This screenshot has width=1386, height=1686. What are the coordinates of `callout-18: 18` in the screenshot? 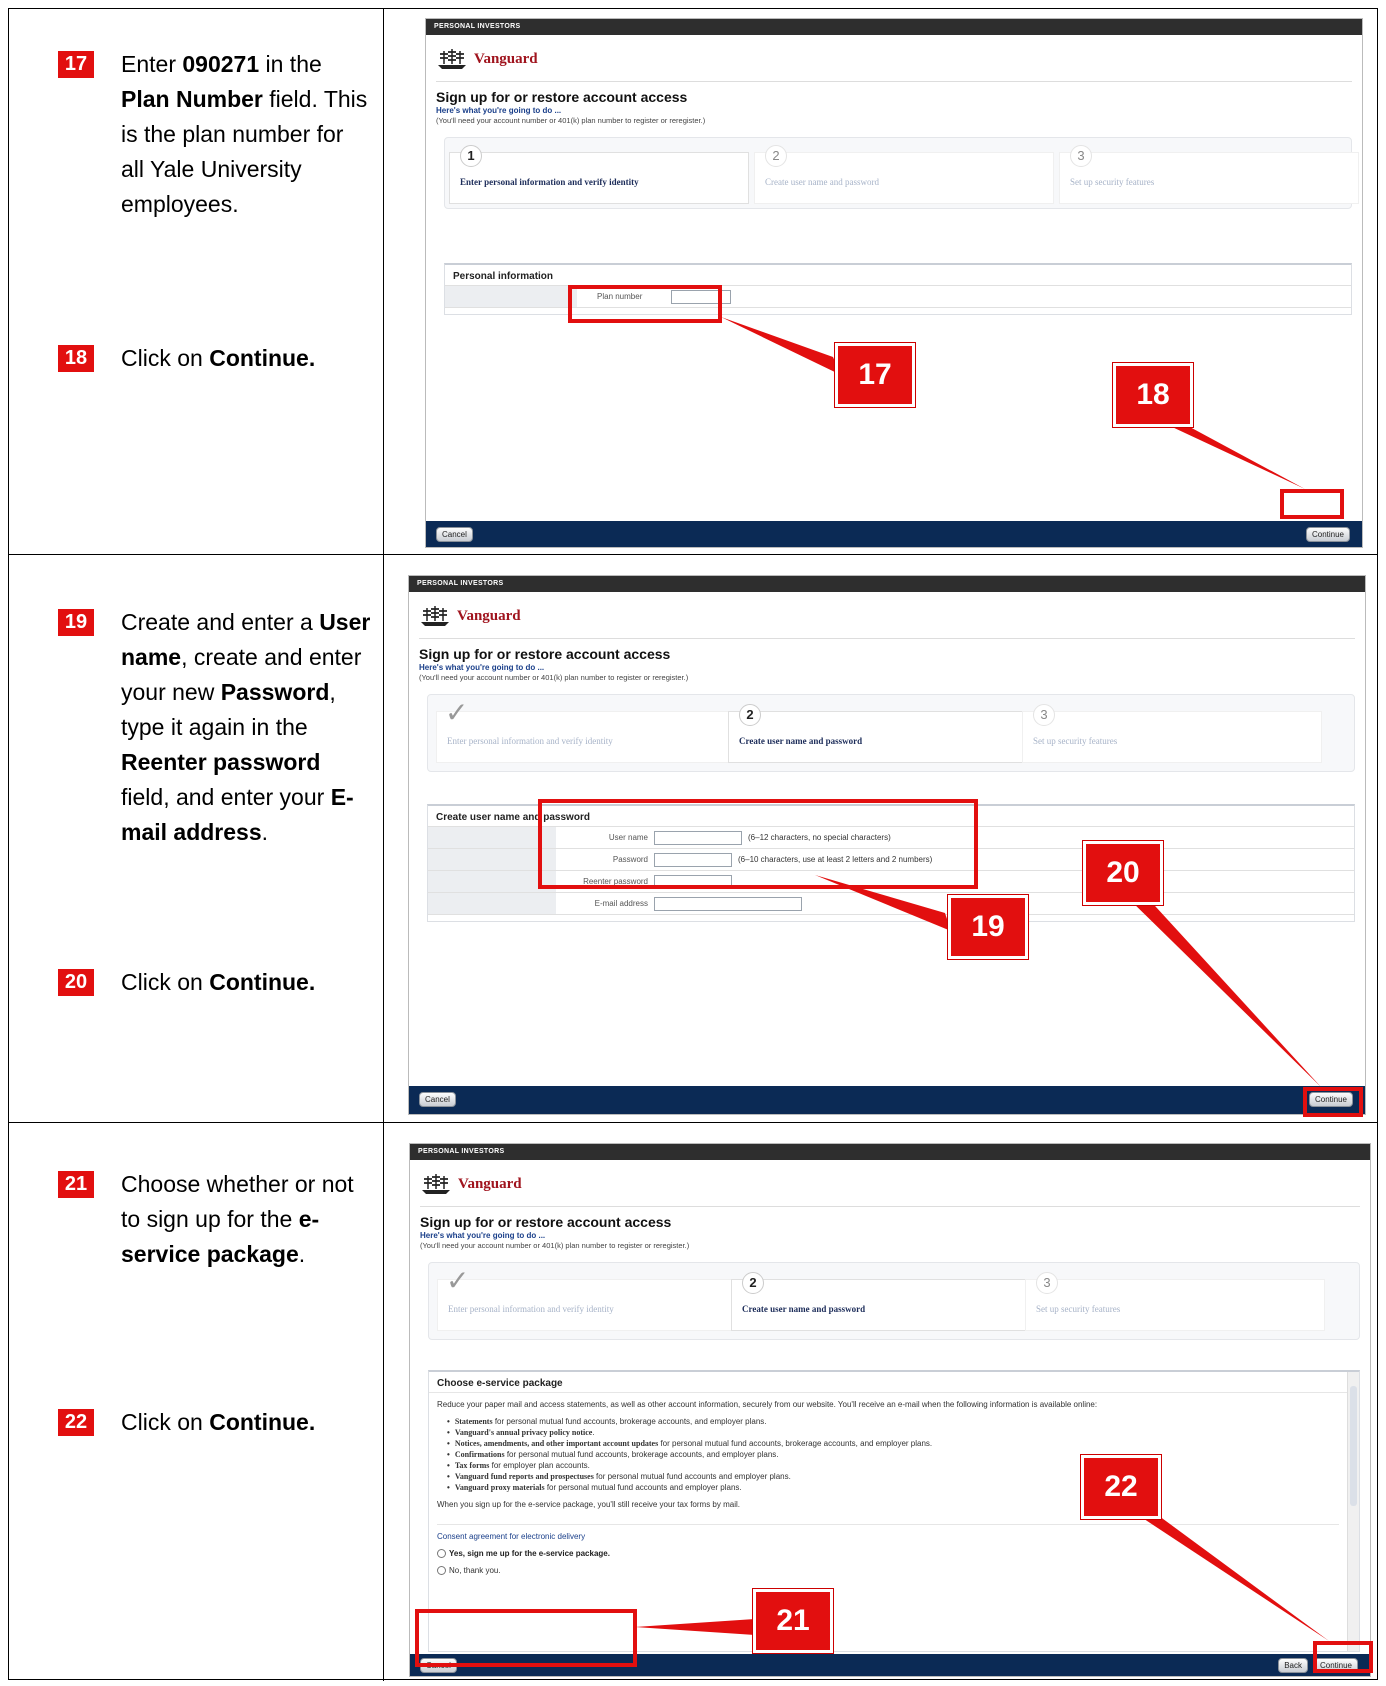 It's located at (1153, 395).